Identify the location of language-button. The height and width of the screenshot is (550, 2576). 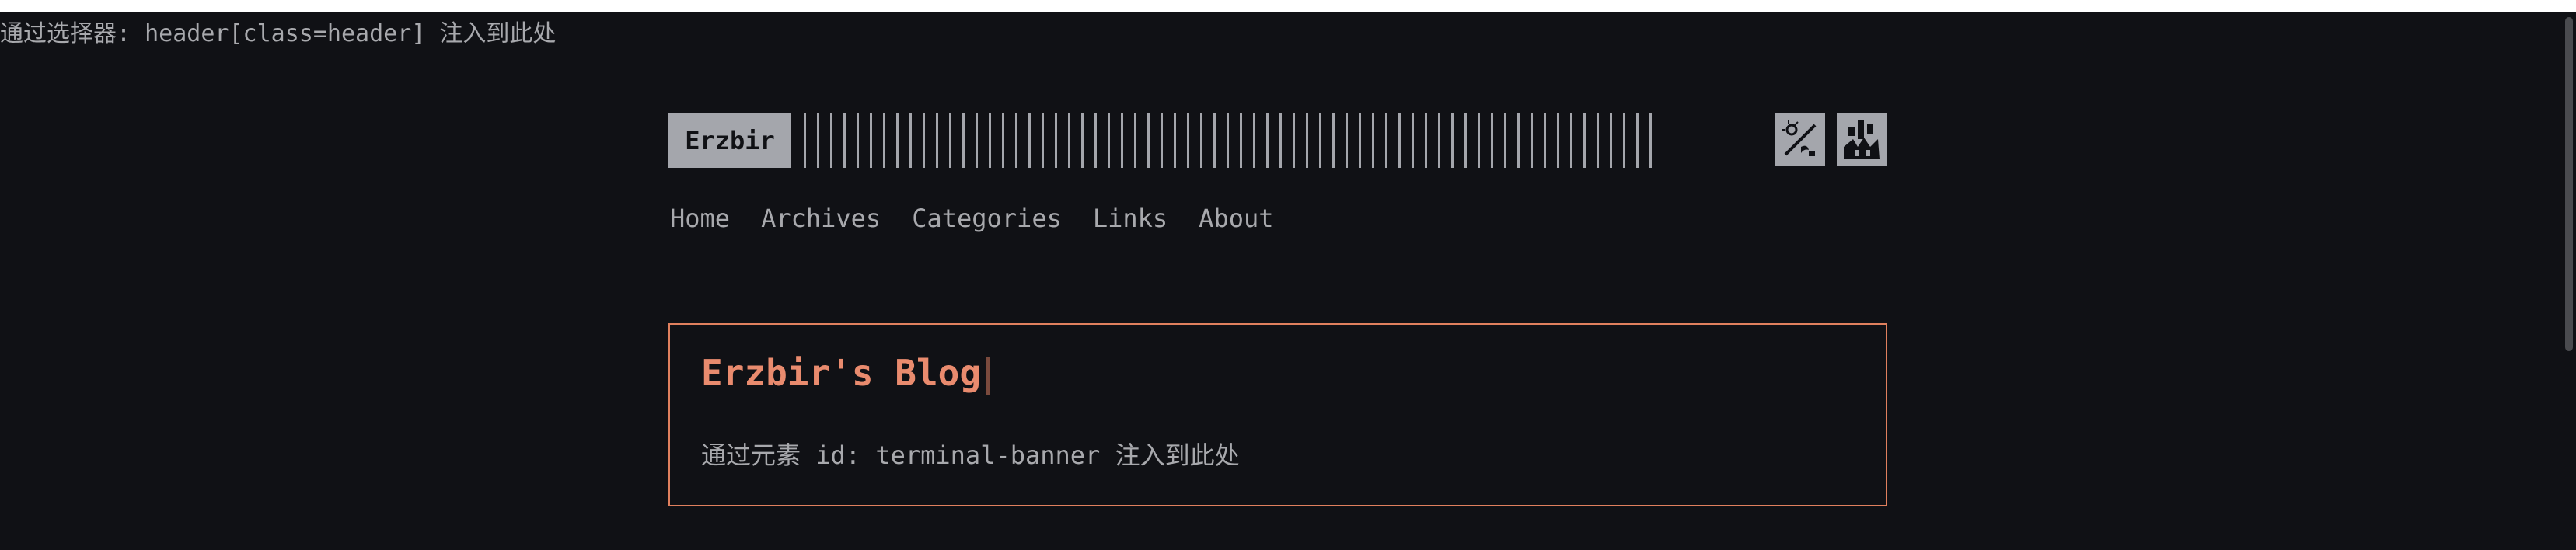
(1862, 139).